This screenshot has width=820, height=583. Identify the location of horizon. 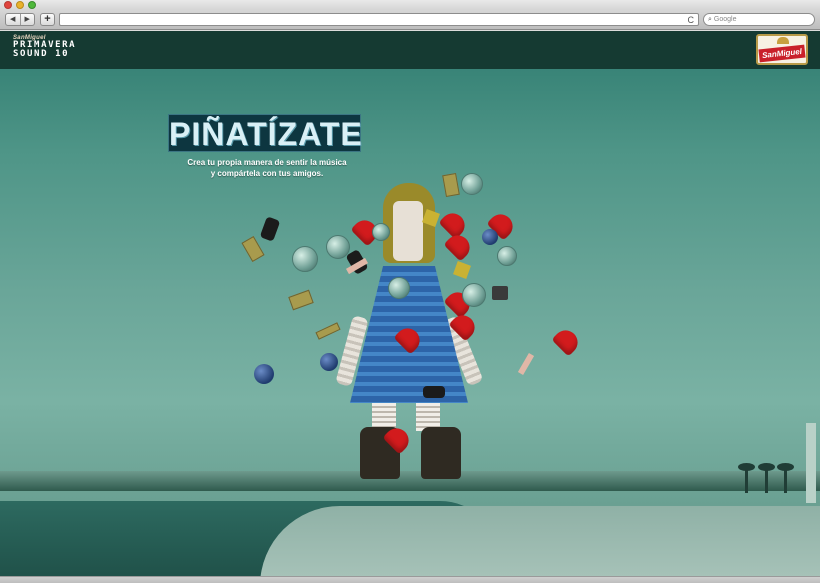
(410, 481).